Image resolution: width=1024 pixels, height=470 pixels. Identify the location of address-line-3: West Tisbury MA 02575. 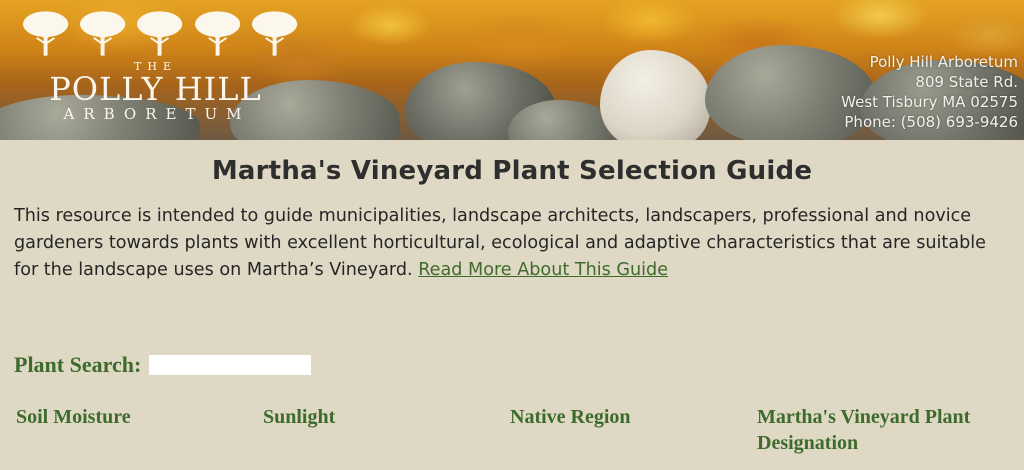
(929, 102).